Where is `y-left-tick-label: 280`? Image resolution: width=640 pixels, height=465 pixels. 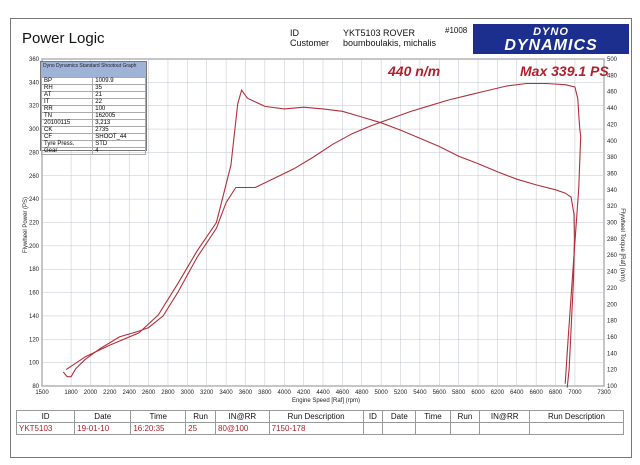 y-left-tick-label: 280 is located at coordinates (34, 153).